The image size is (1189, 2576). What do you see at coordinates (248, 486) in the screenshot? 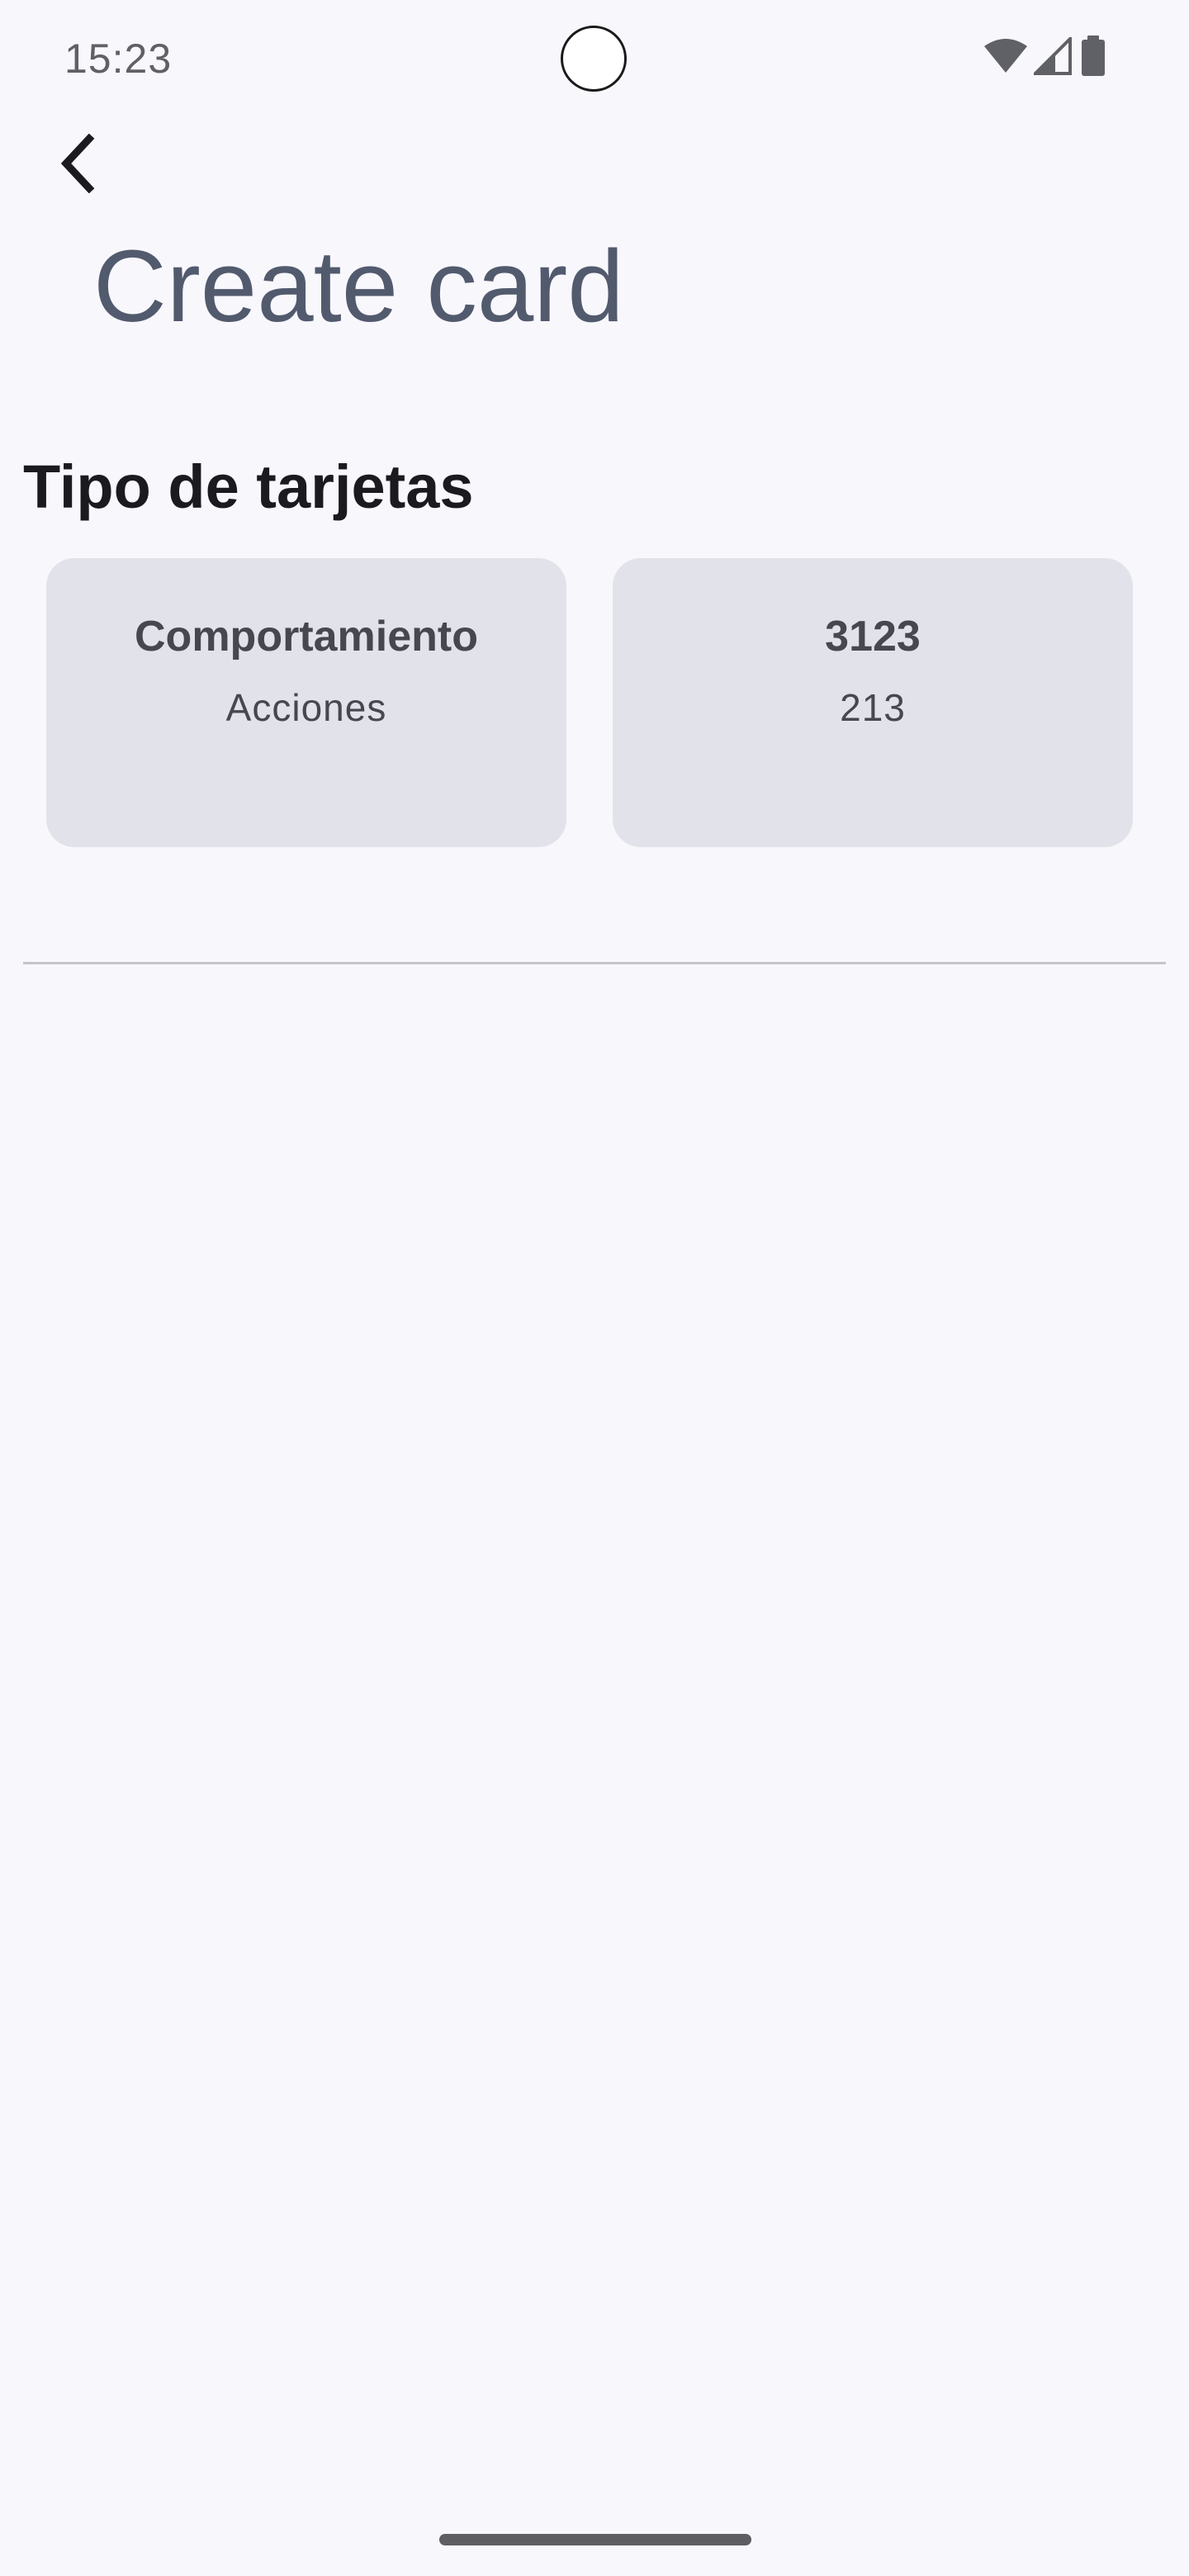
I see `section-title: Tipo de tarjetas` at bounding box center [248, 486].